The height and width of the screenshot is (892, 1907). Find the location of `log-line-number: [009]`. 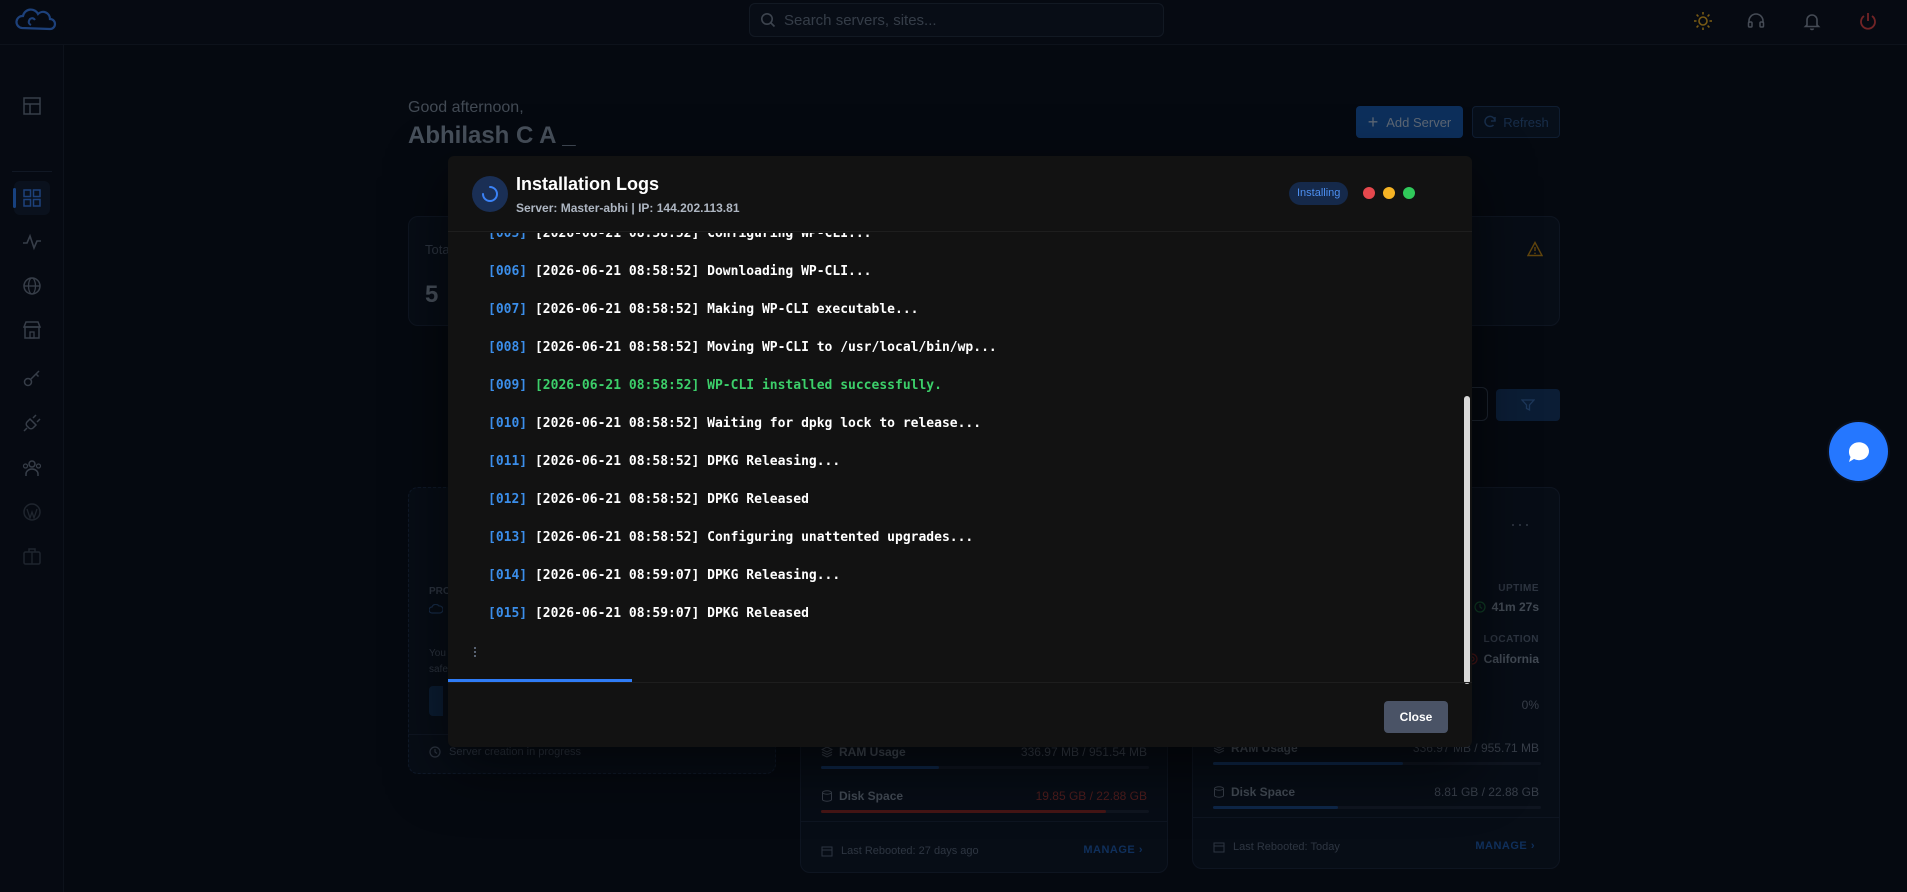

log-line-number: [009] is located at coordinates (508, 385).